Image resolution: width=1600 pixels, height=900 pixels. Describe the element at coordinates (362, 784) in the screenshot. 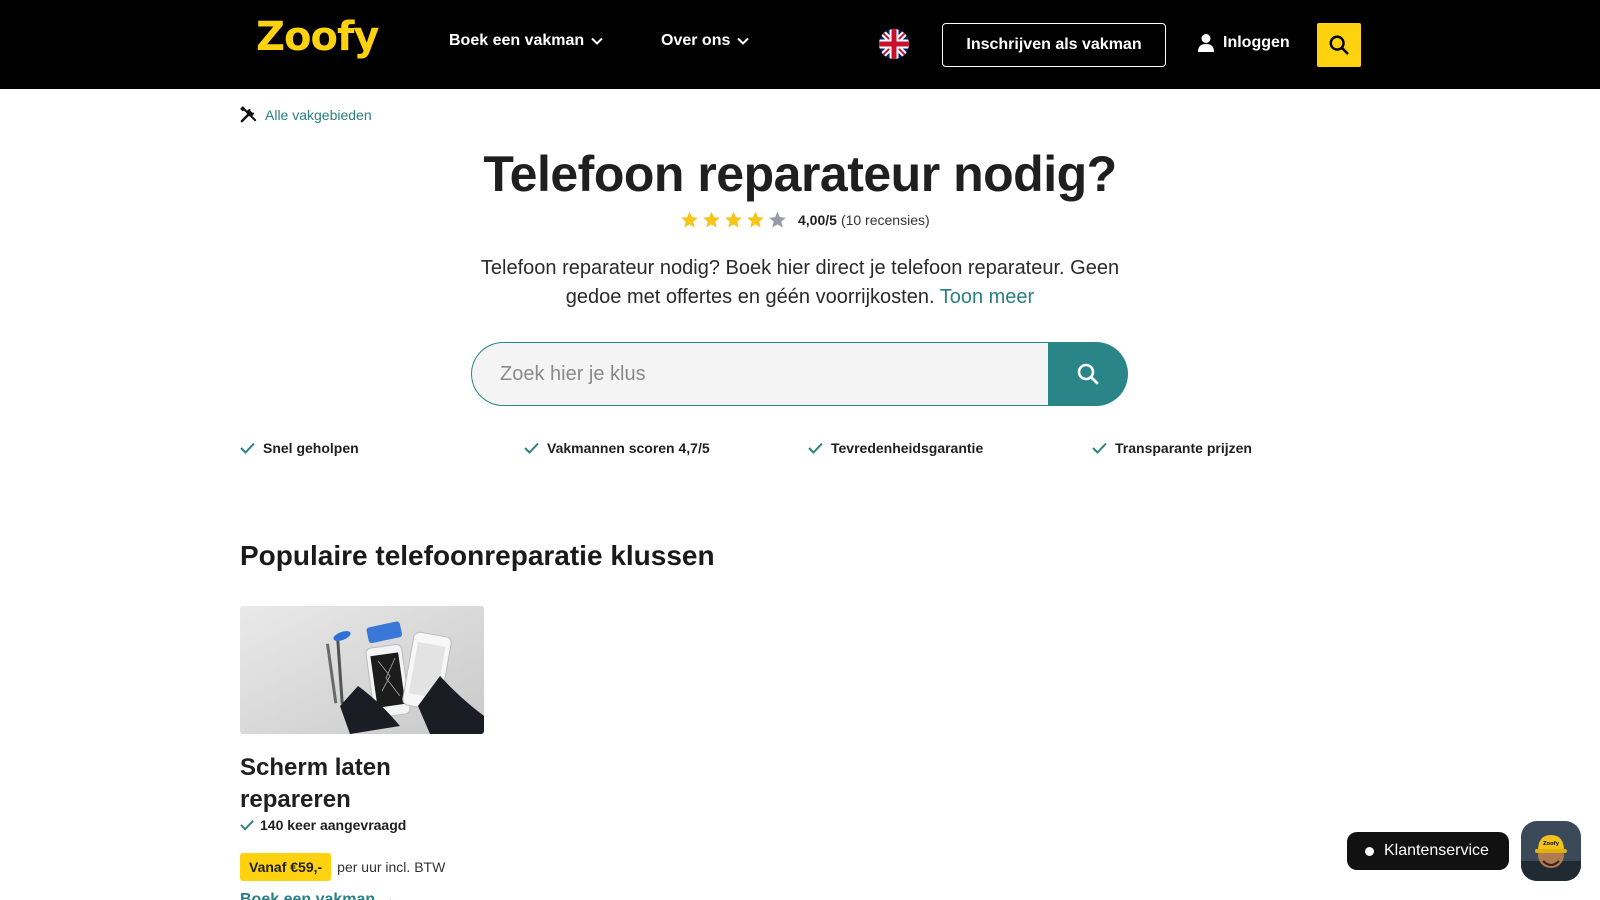

I see `job-card-title: Scherm laten repareren` at that location.